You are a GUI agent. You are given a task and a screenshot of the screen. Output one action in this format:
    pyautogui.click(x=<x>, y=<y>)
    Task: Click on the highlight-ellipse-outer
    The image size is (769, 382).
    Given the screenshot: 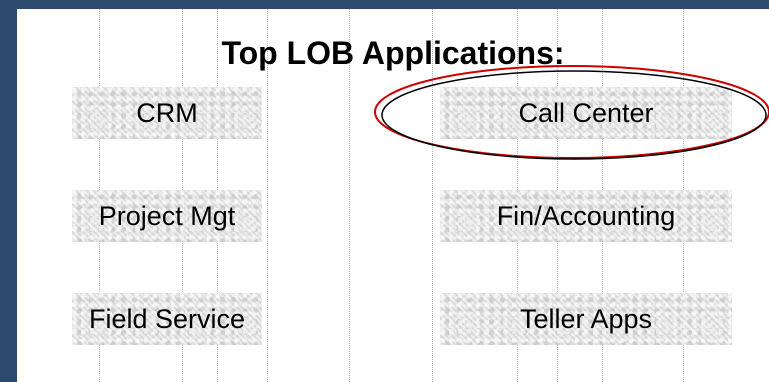 What is the action you would take?
    pyautogui.click(x=571, y=112)
    